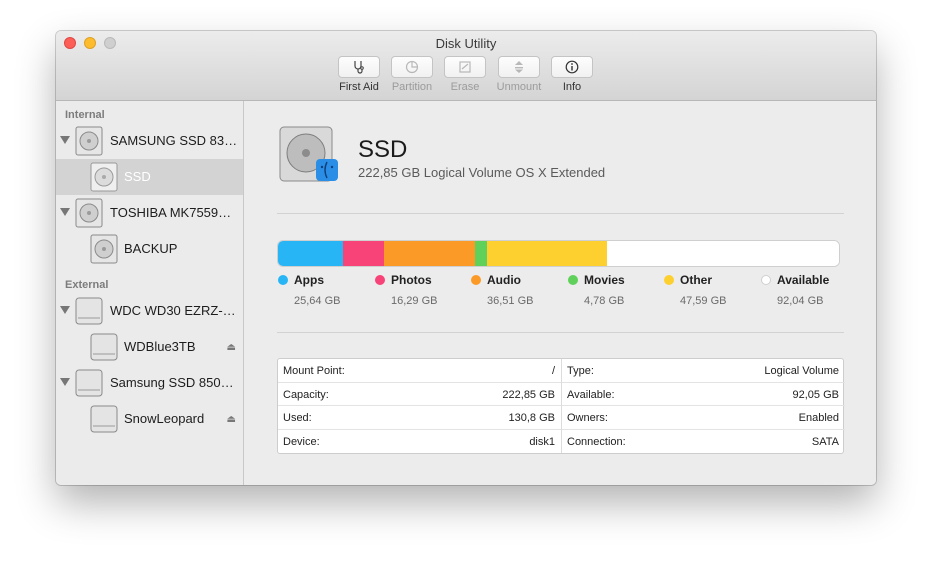 Image resolution: width=932 pixels, height=565 pixels. Describe the element at coordinates (815, 394) in the screenshot. I see `info-value: 92,05 GB` at that location.